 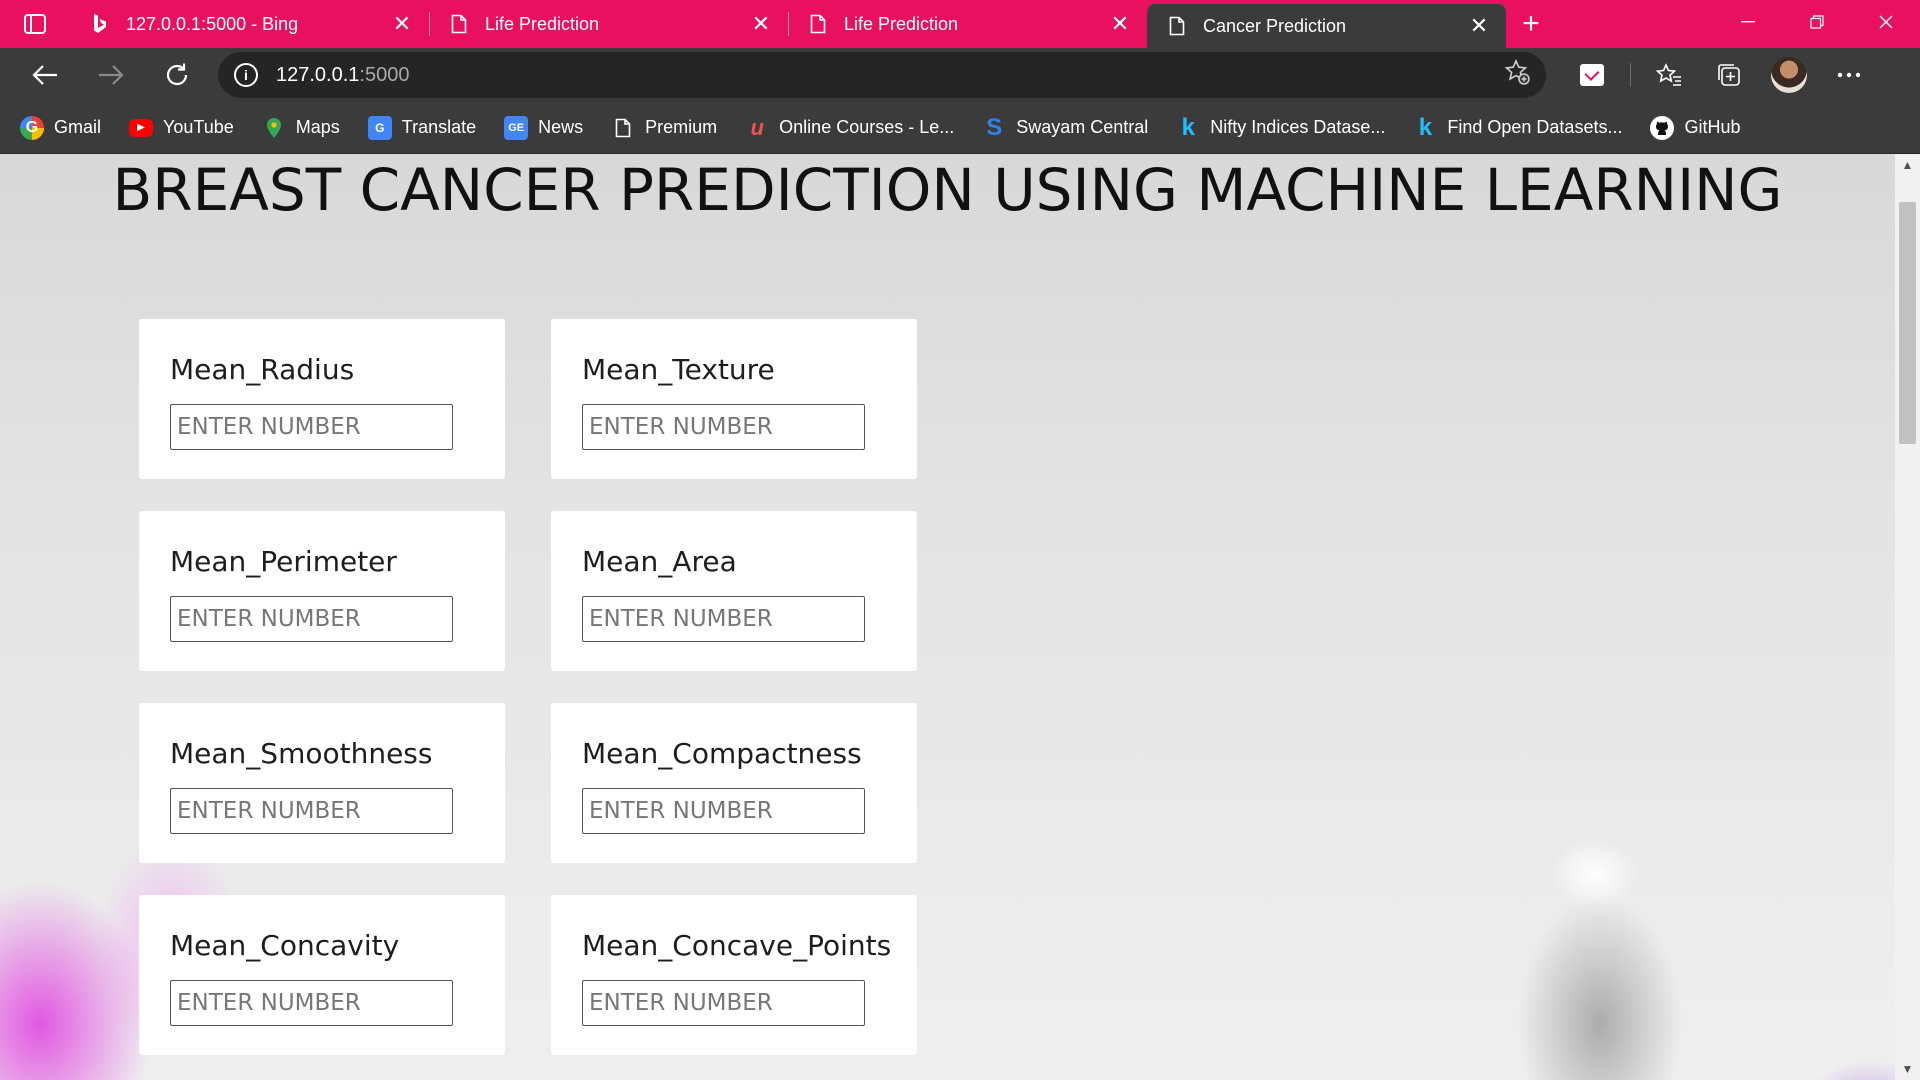 I want to click on bookmark-github: GitHub, so click(x=1695, y=127).